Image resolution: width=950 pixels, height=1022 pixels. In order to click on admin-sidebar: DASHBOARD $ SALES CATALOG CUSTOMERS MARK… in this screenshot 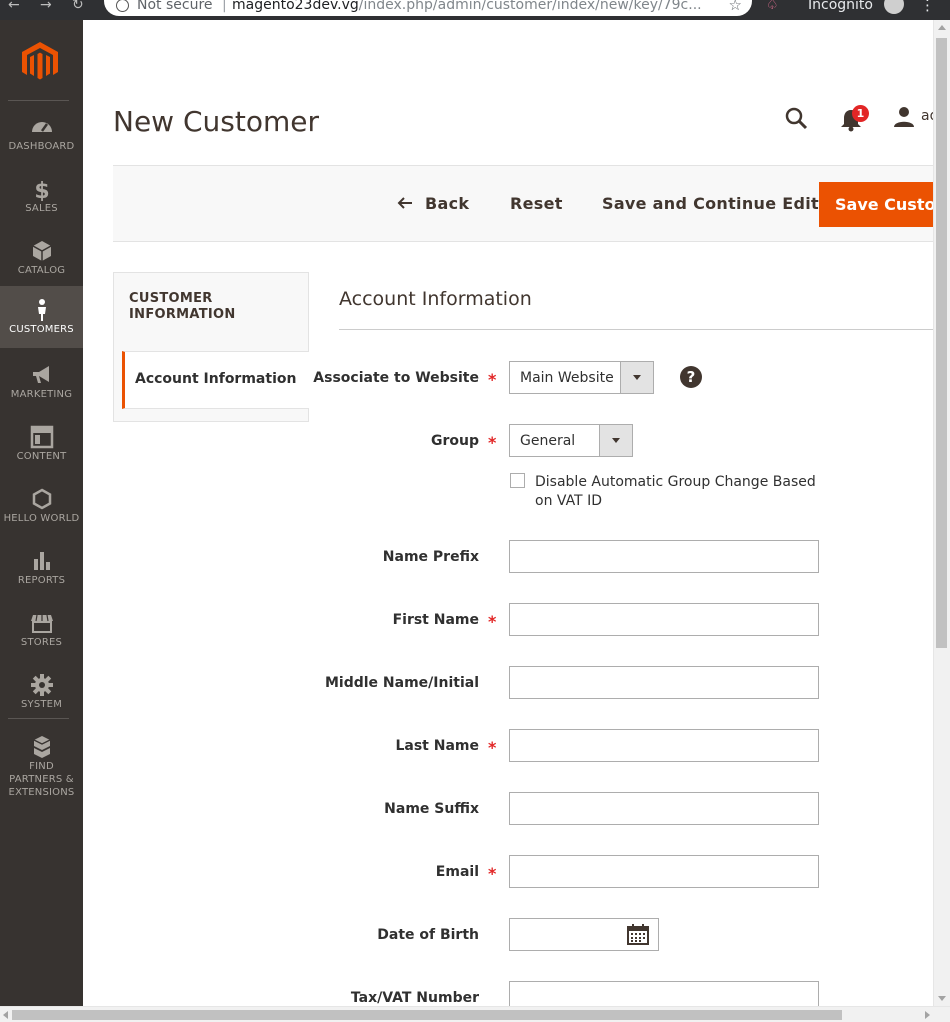, I will do `click(41, 513)`.